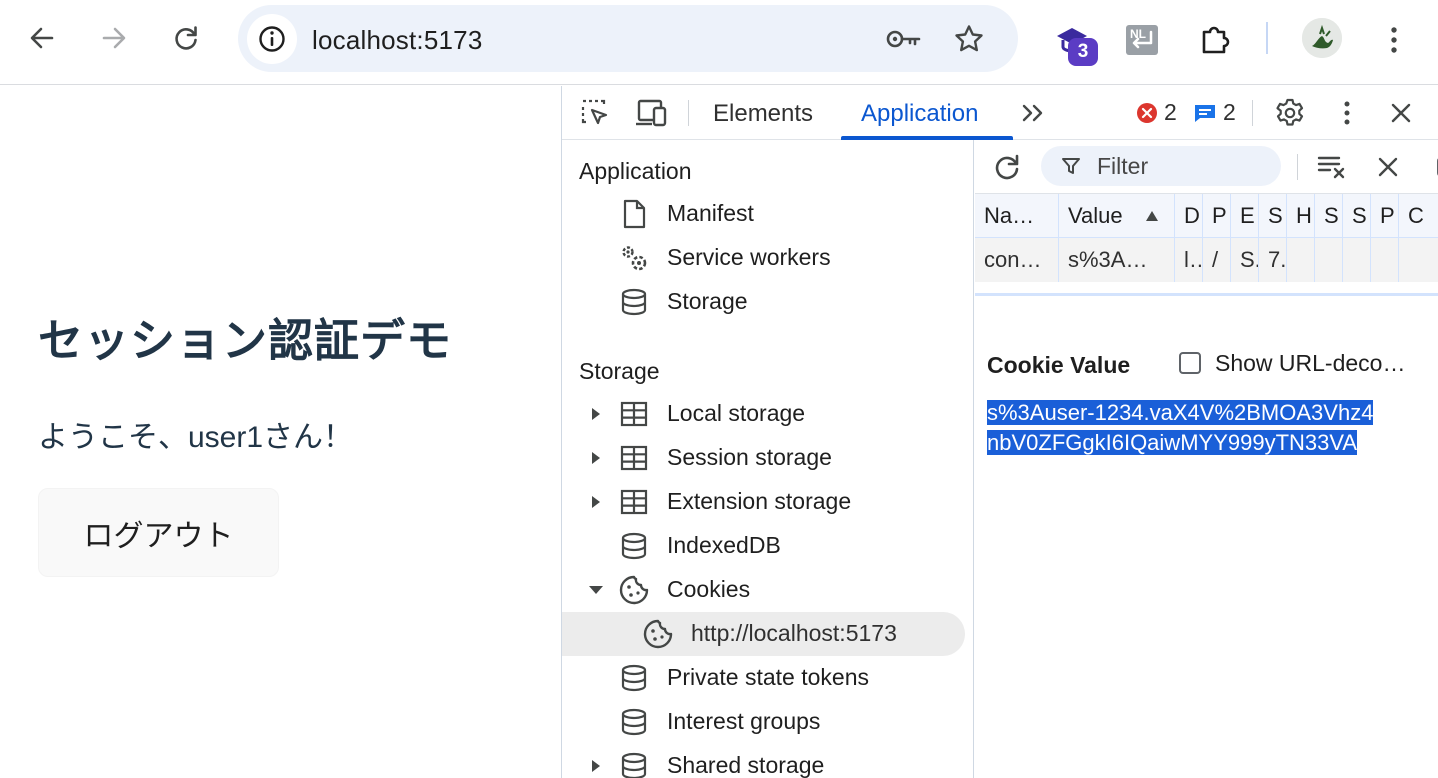 This screenshot has width=1438, height=778. What do you see at coordinates (245, 340) in the screenshot?
I see `page-title: セッション認証デモ` at bounding box center [245, 340].